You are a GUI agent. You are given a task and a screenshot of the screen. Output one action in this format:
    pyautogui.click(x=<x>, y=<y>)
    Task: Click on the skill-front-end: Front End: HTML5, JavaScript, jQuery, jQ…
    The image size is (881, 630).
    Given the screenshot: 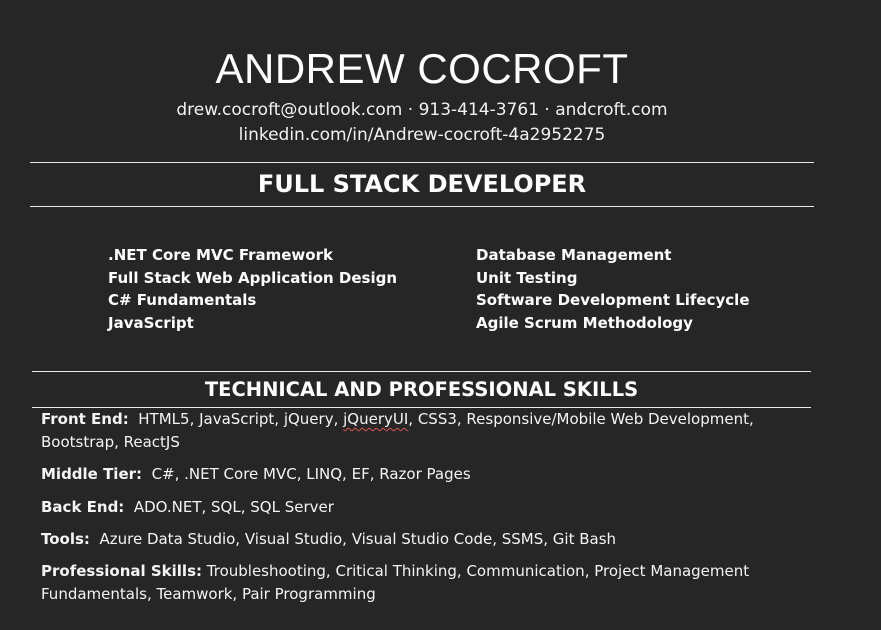 What is the action you would take?
    pyautogui.click(x=411, y=430)
    